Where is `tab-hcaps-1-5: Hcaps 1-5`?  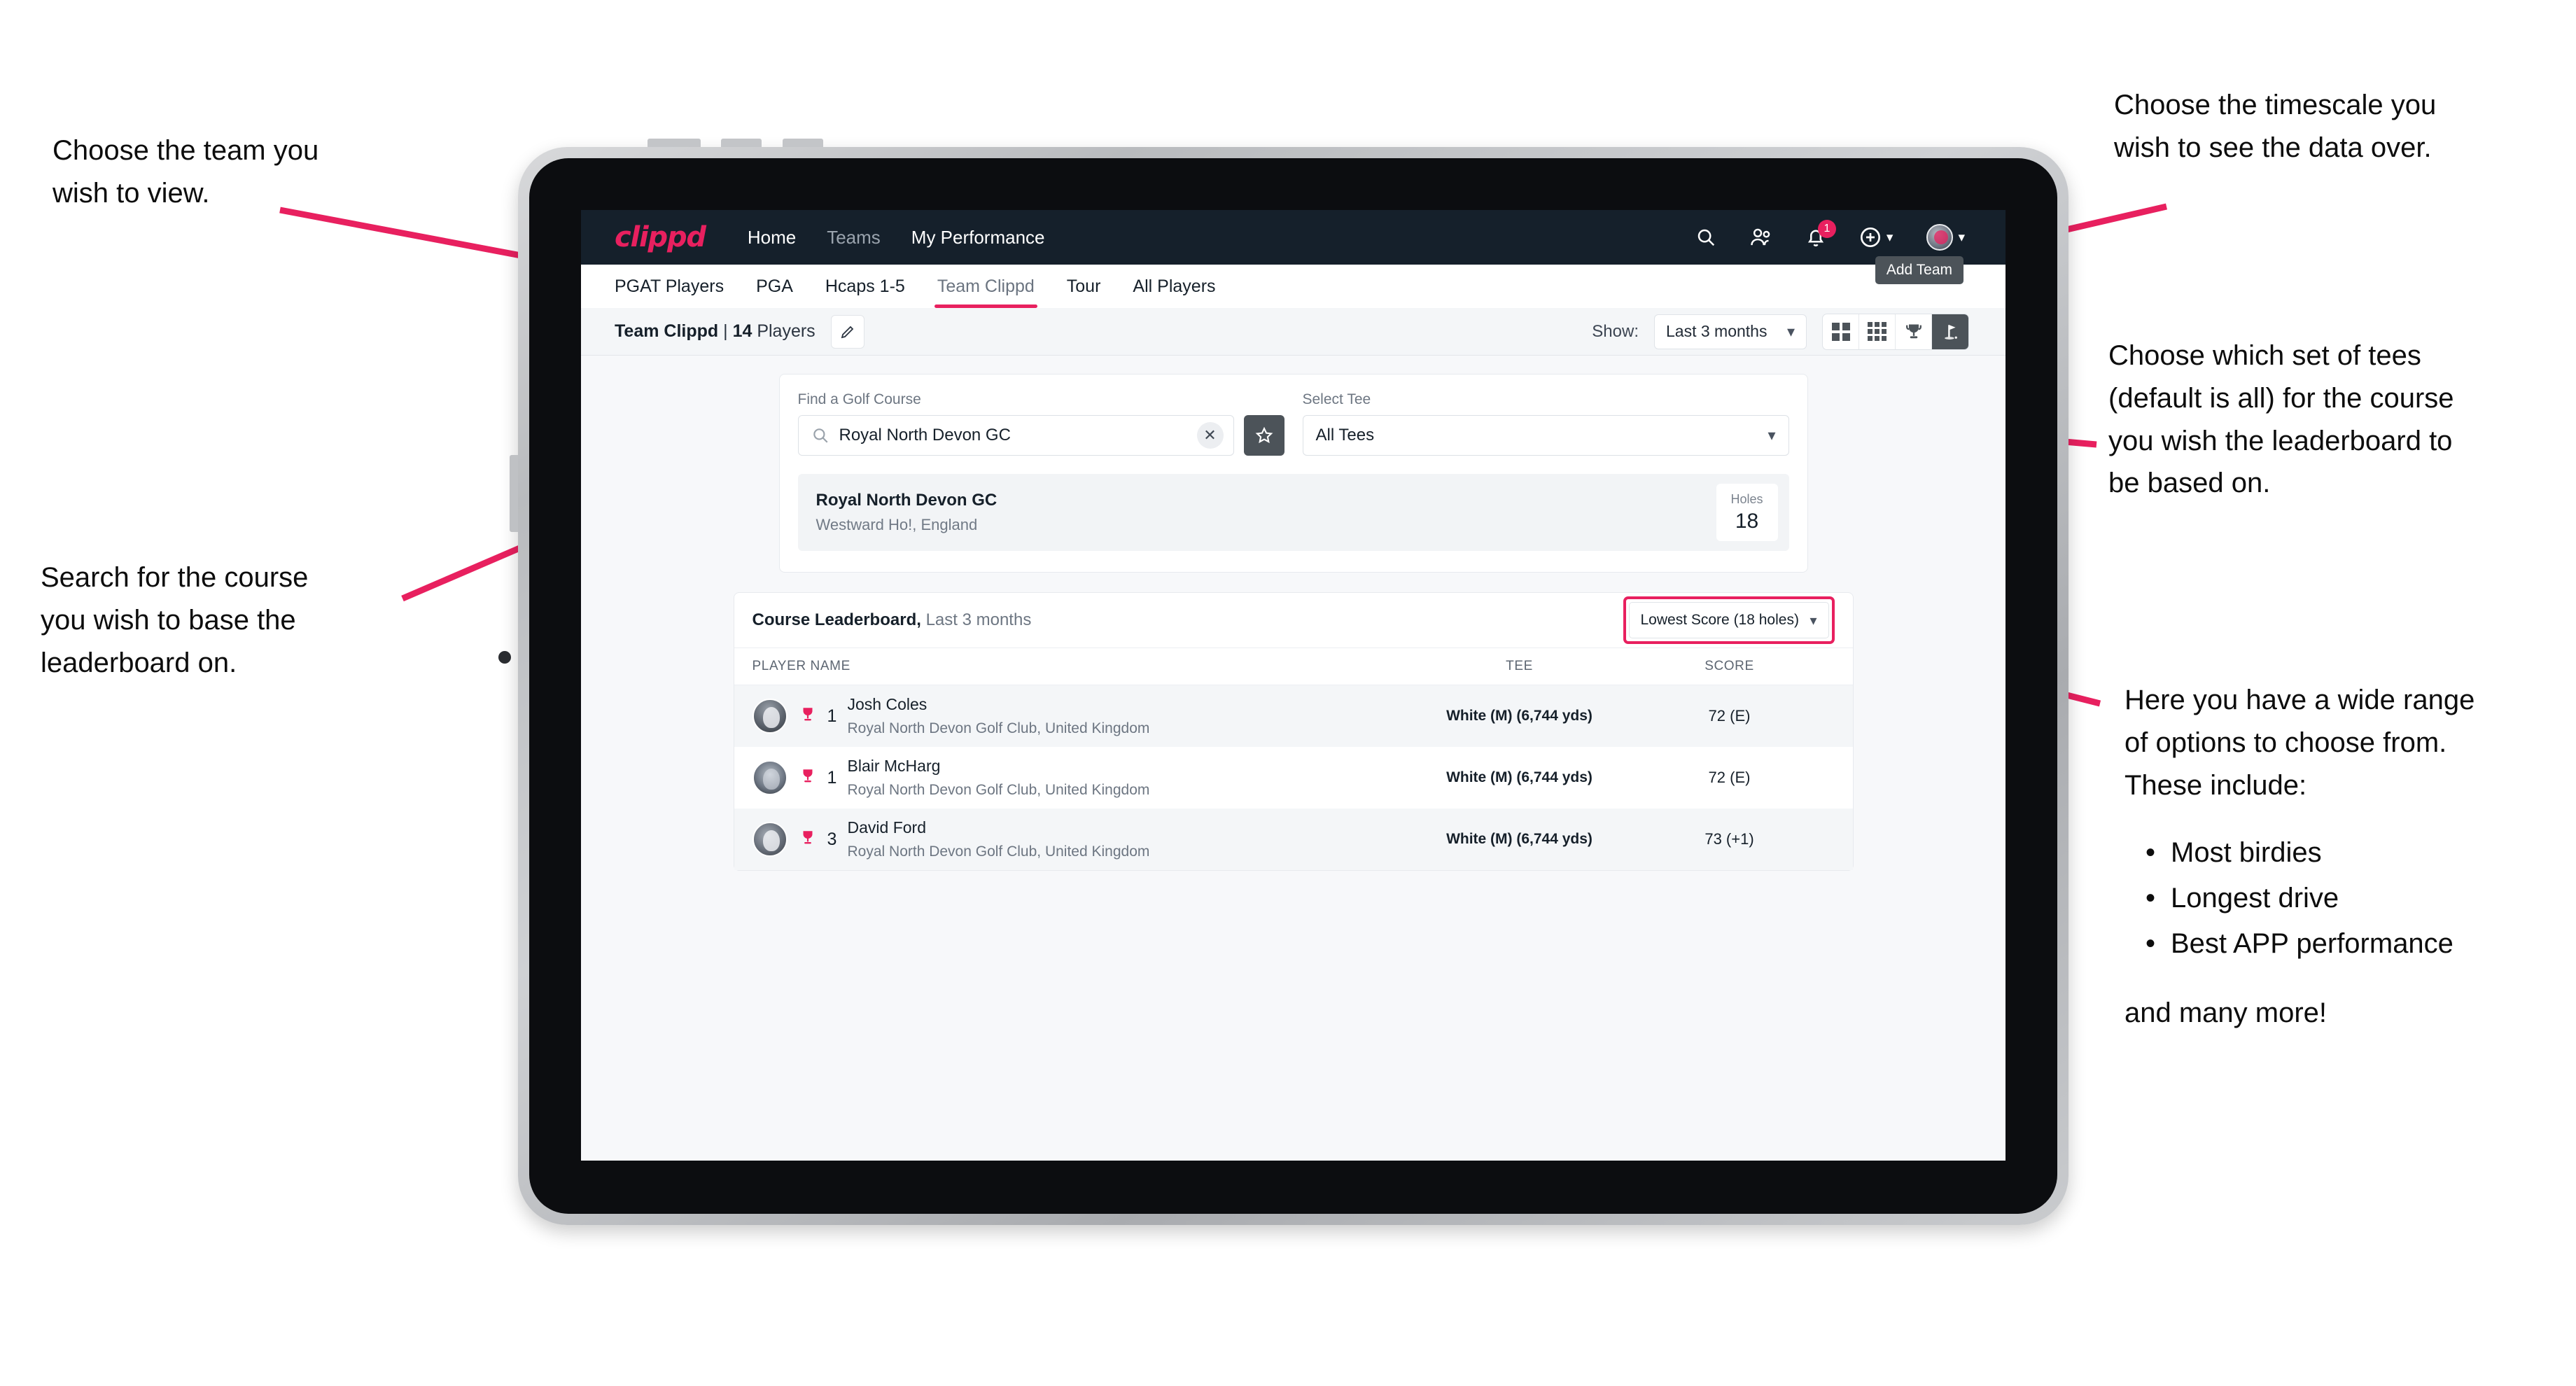
tab-hcaps-1-5: Hcaps 1-5 is located at coordinates (865, 286).